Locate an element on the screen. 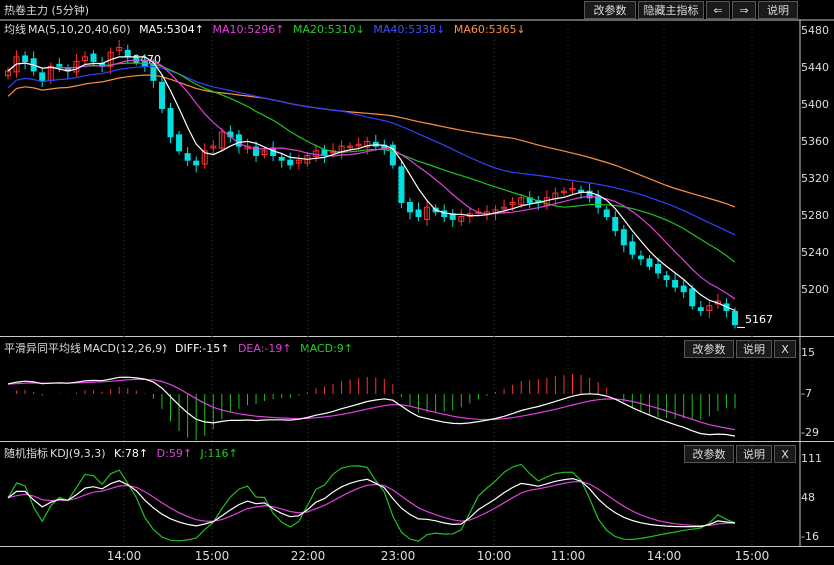  j-line is located at coordinates (371, 502).